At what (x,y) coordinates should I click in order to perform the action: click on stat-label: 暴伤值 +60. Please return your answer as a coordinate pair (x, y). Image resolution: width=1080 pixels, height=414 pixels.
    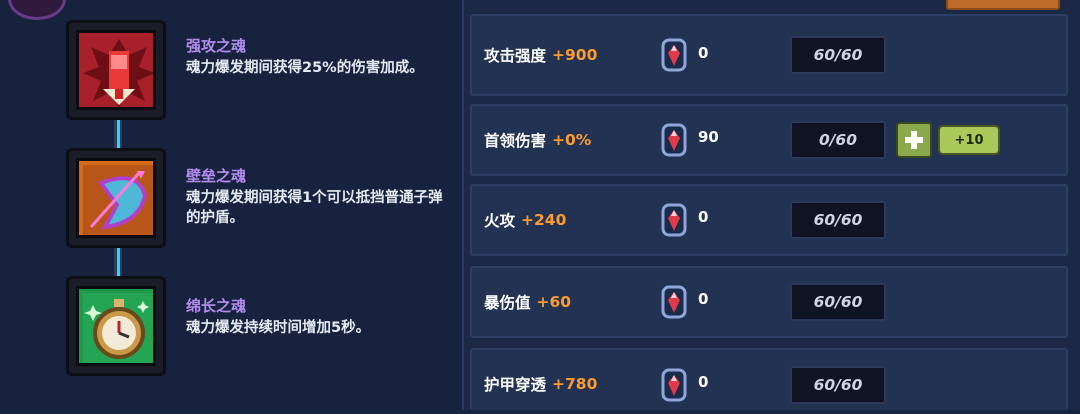
    Looking at the image, I should click on (527, 302).